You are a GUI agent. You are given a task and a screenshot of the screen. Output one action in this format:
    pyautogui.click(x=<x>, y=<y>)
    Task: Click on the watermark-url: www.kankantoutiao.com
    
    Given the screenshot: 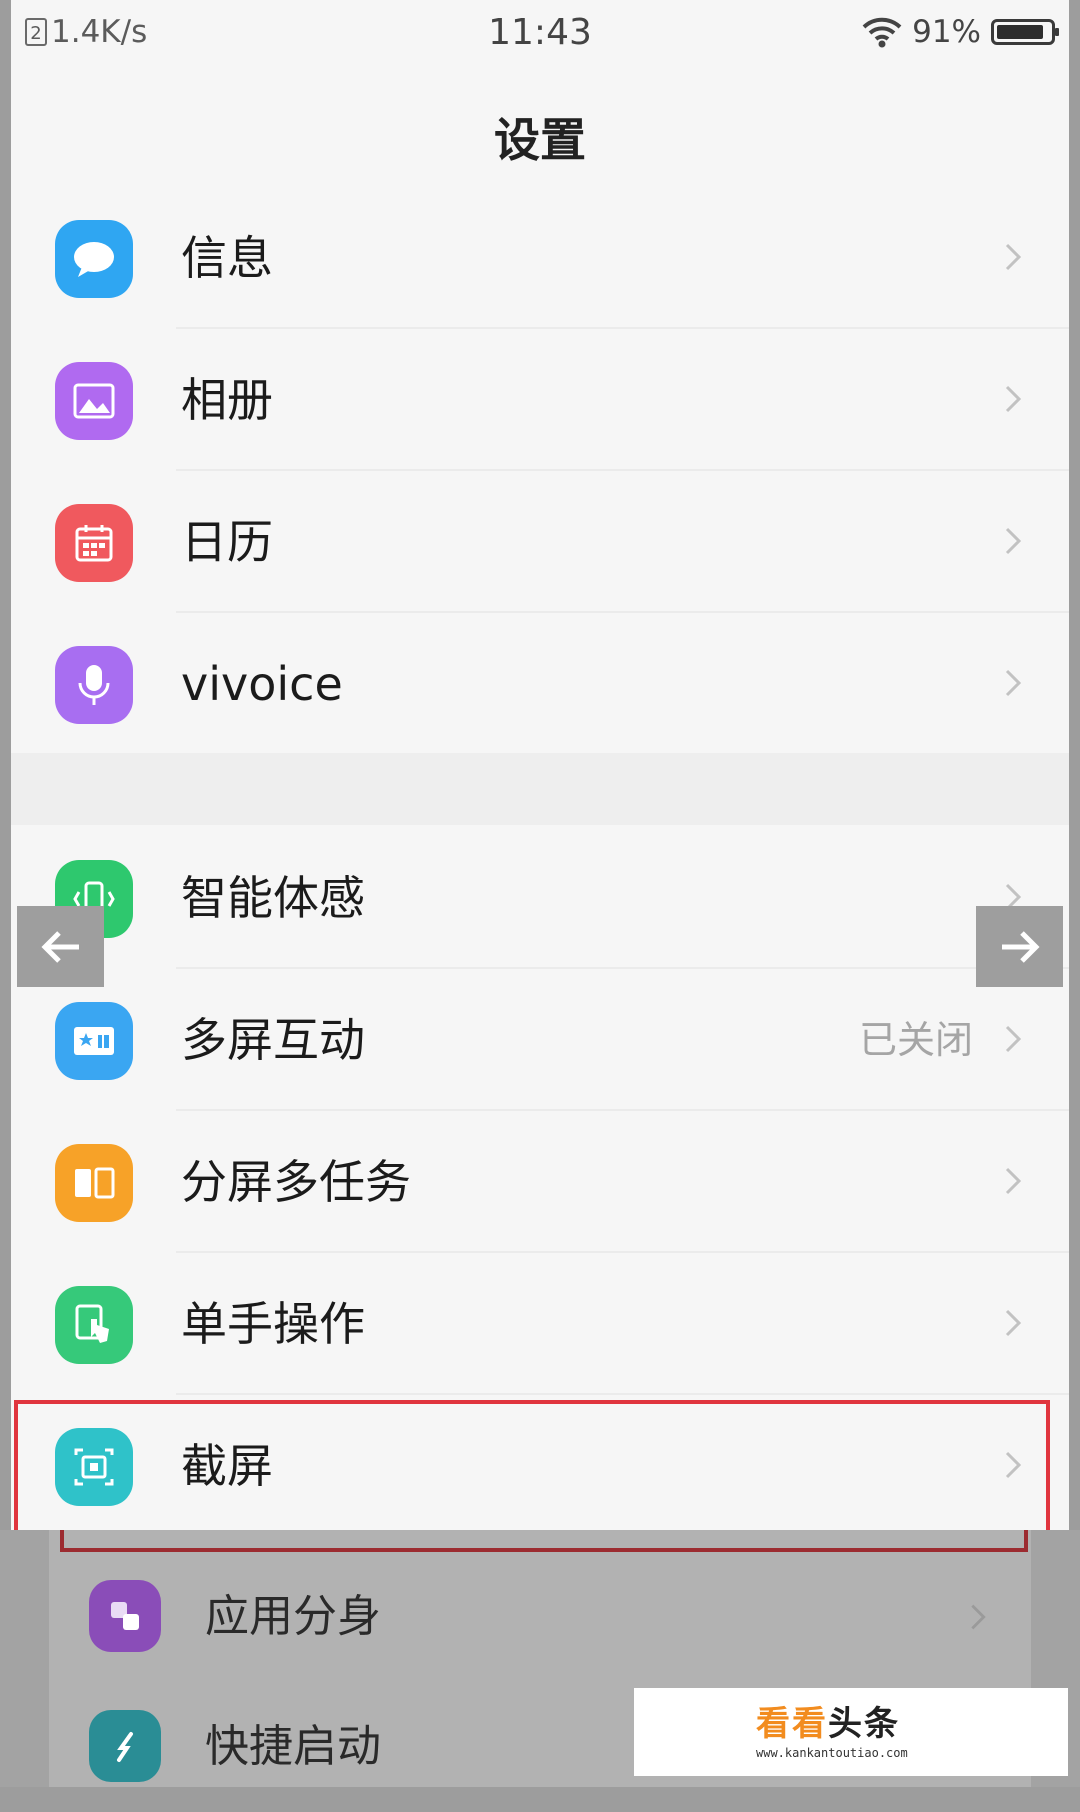 What is the action you would take?
    pyautogui.click(x=832, y=1753)
    